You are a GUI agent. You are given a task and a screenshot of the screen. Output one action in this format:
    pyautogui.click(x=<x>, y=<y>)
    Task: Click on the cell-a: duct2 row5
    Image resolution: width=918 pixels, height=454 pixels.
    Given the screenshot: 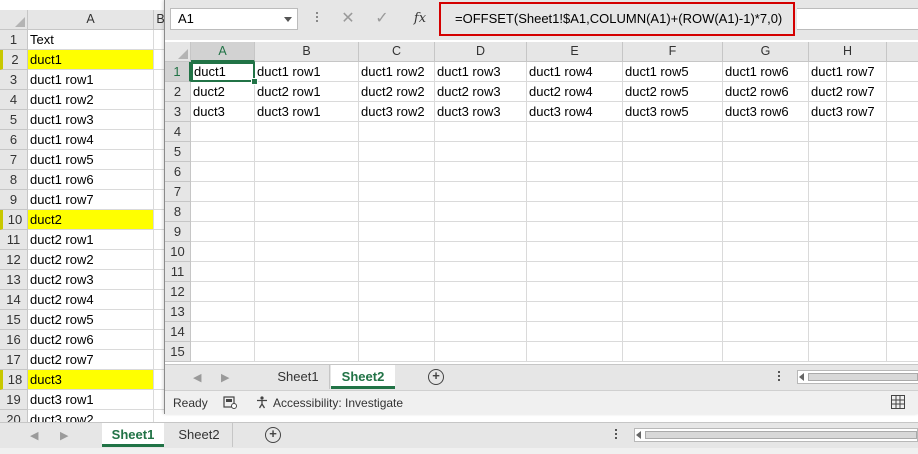 What is the action you would take?
    pyautogui.click(x=91, y=320)
    